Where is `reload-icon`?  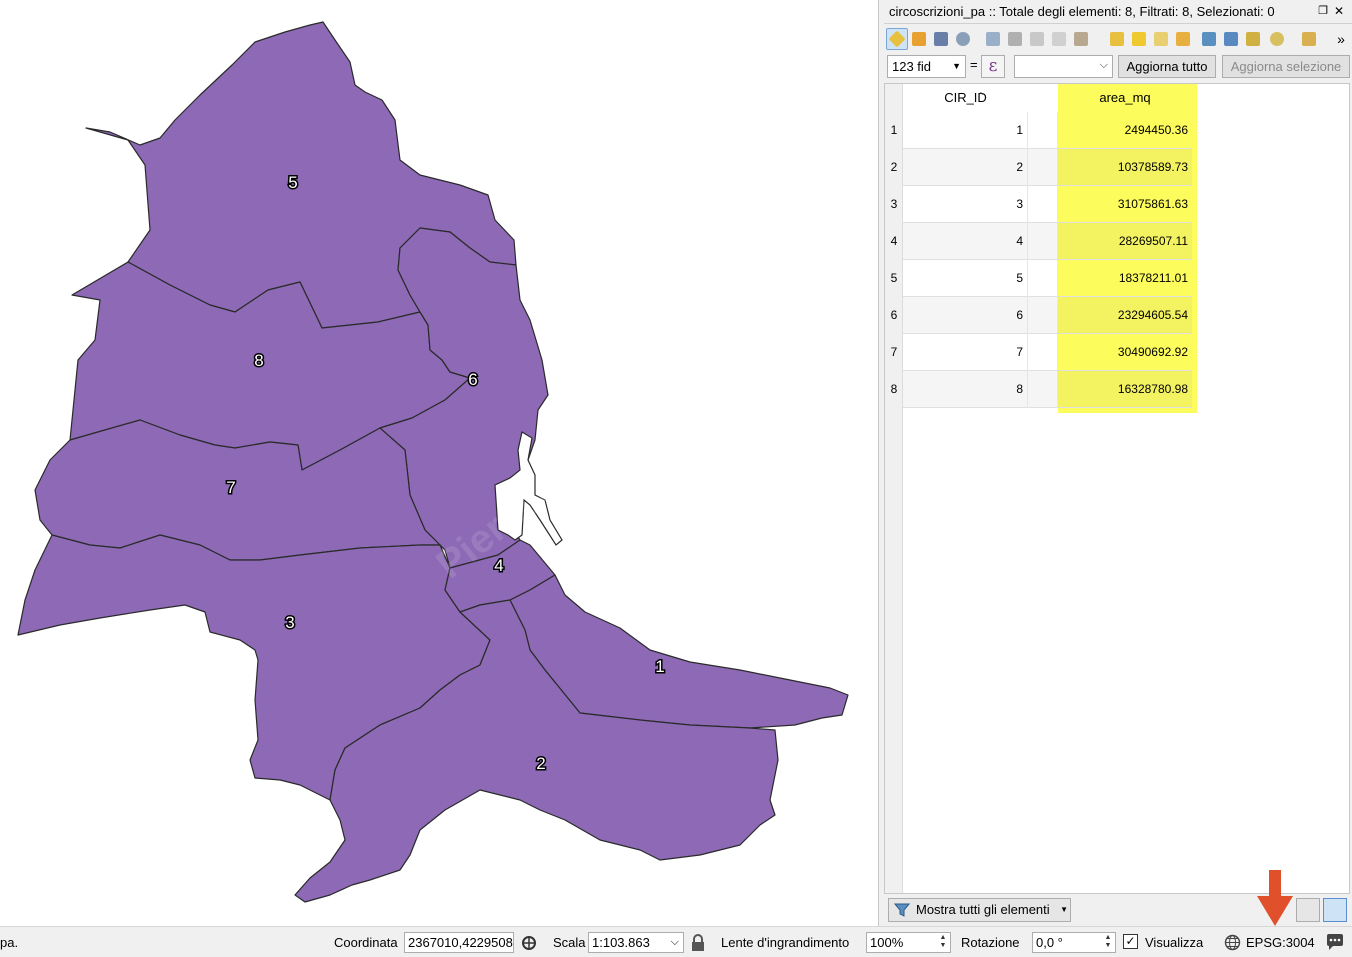
reload-icon is located at coordinates (963, 39).